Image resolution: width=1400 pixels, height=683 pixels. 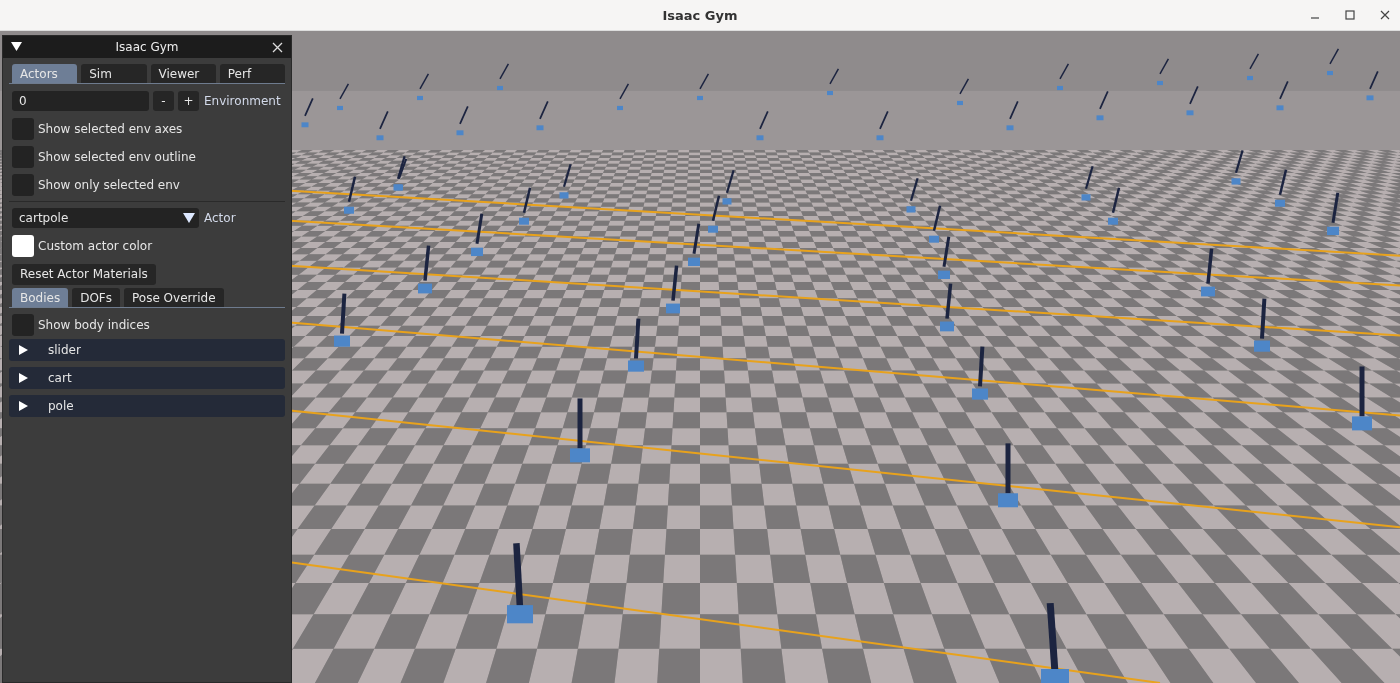 What do you see at coordinates (105, 218) in the screenshot?
I see `actor-dropdown: cartpole` at bounding box center [105, 218].